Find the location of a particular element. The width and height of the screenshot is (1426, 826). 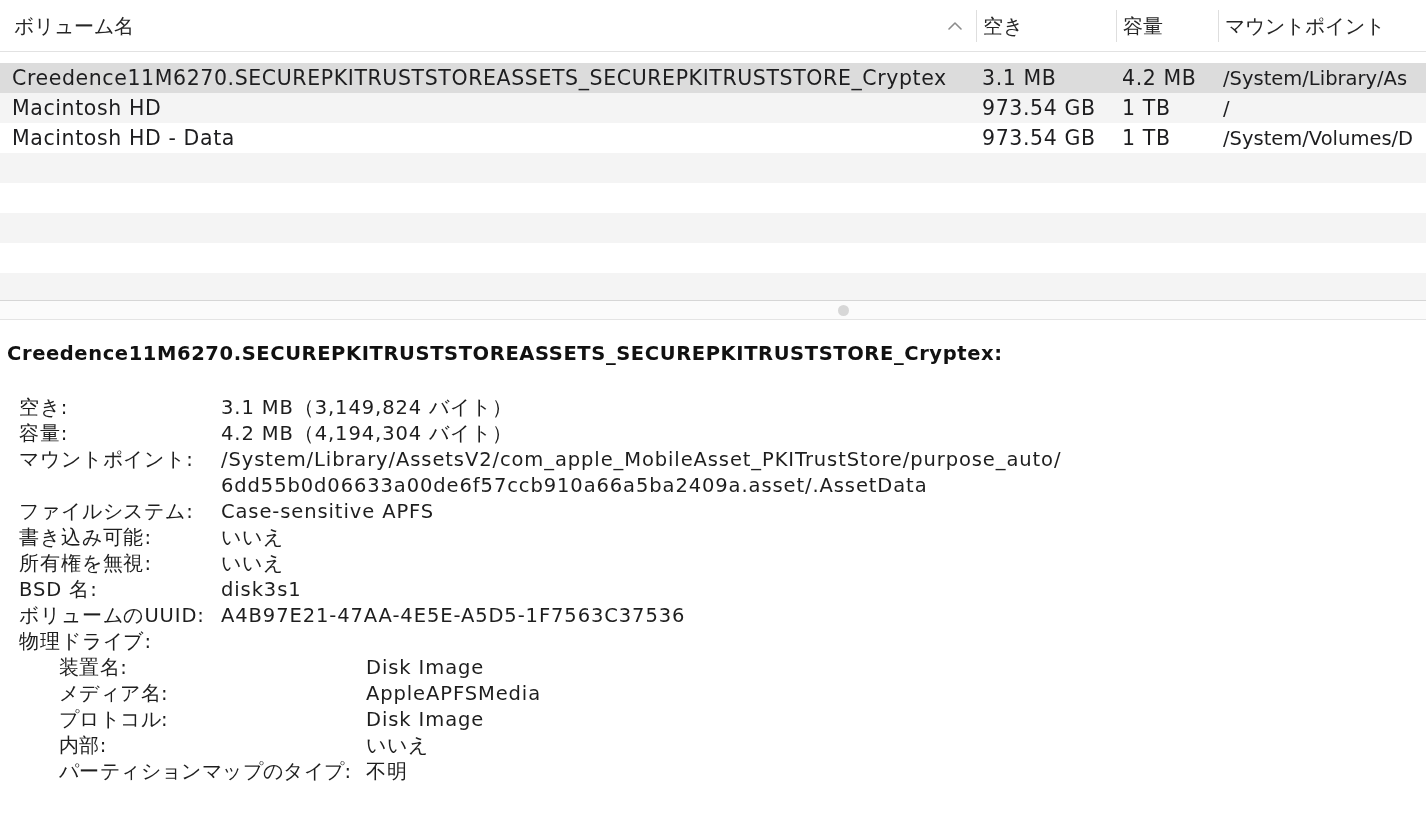

field-value: A4B97E21-47AA-4E5E-A5D5-1F7563C37536 is located at coordinates (453, 616).